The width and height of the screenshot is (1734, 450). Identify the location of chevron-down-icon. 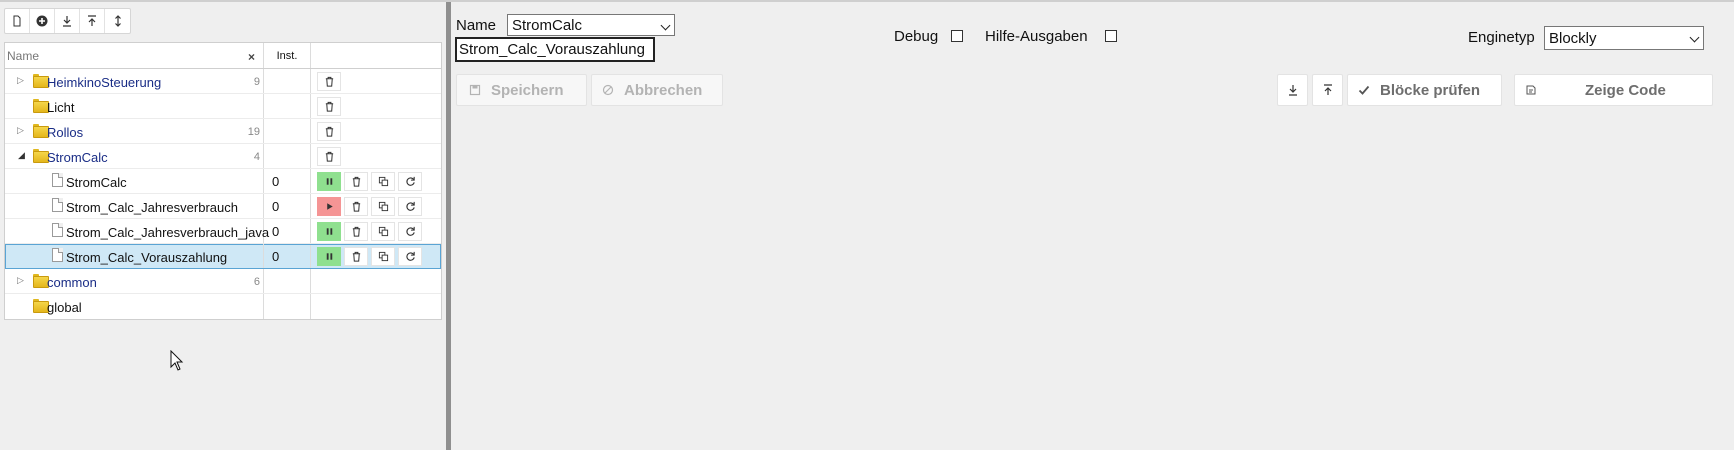
(665, 25).